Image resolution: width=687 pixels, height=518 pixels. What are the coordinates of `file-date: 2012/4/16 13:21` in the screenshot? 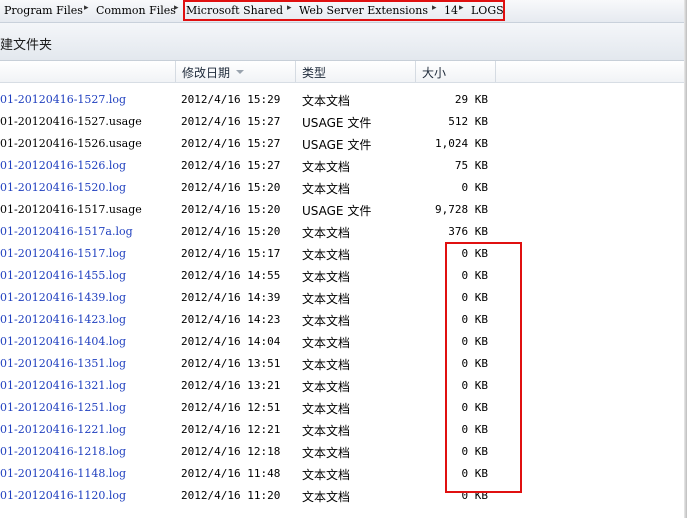 It's located at (231, 385).